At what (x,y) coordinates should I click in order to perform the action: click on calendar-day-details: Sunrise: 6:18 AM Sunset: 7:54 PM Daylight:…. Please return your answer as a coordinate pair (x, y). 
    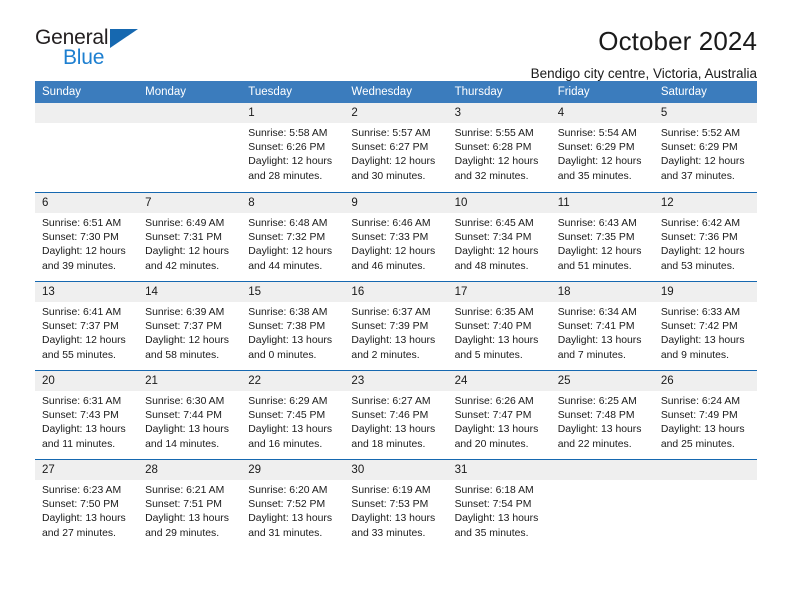
    Looking at the image, I should click on (499, 510).